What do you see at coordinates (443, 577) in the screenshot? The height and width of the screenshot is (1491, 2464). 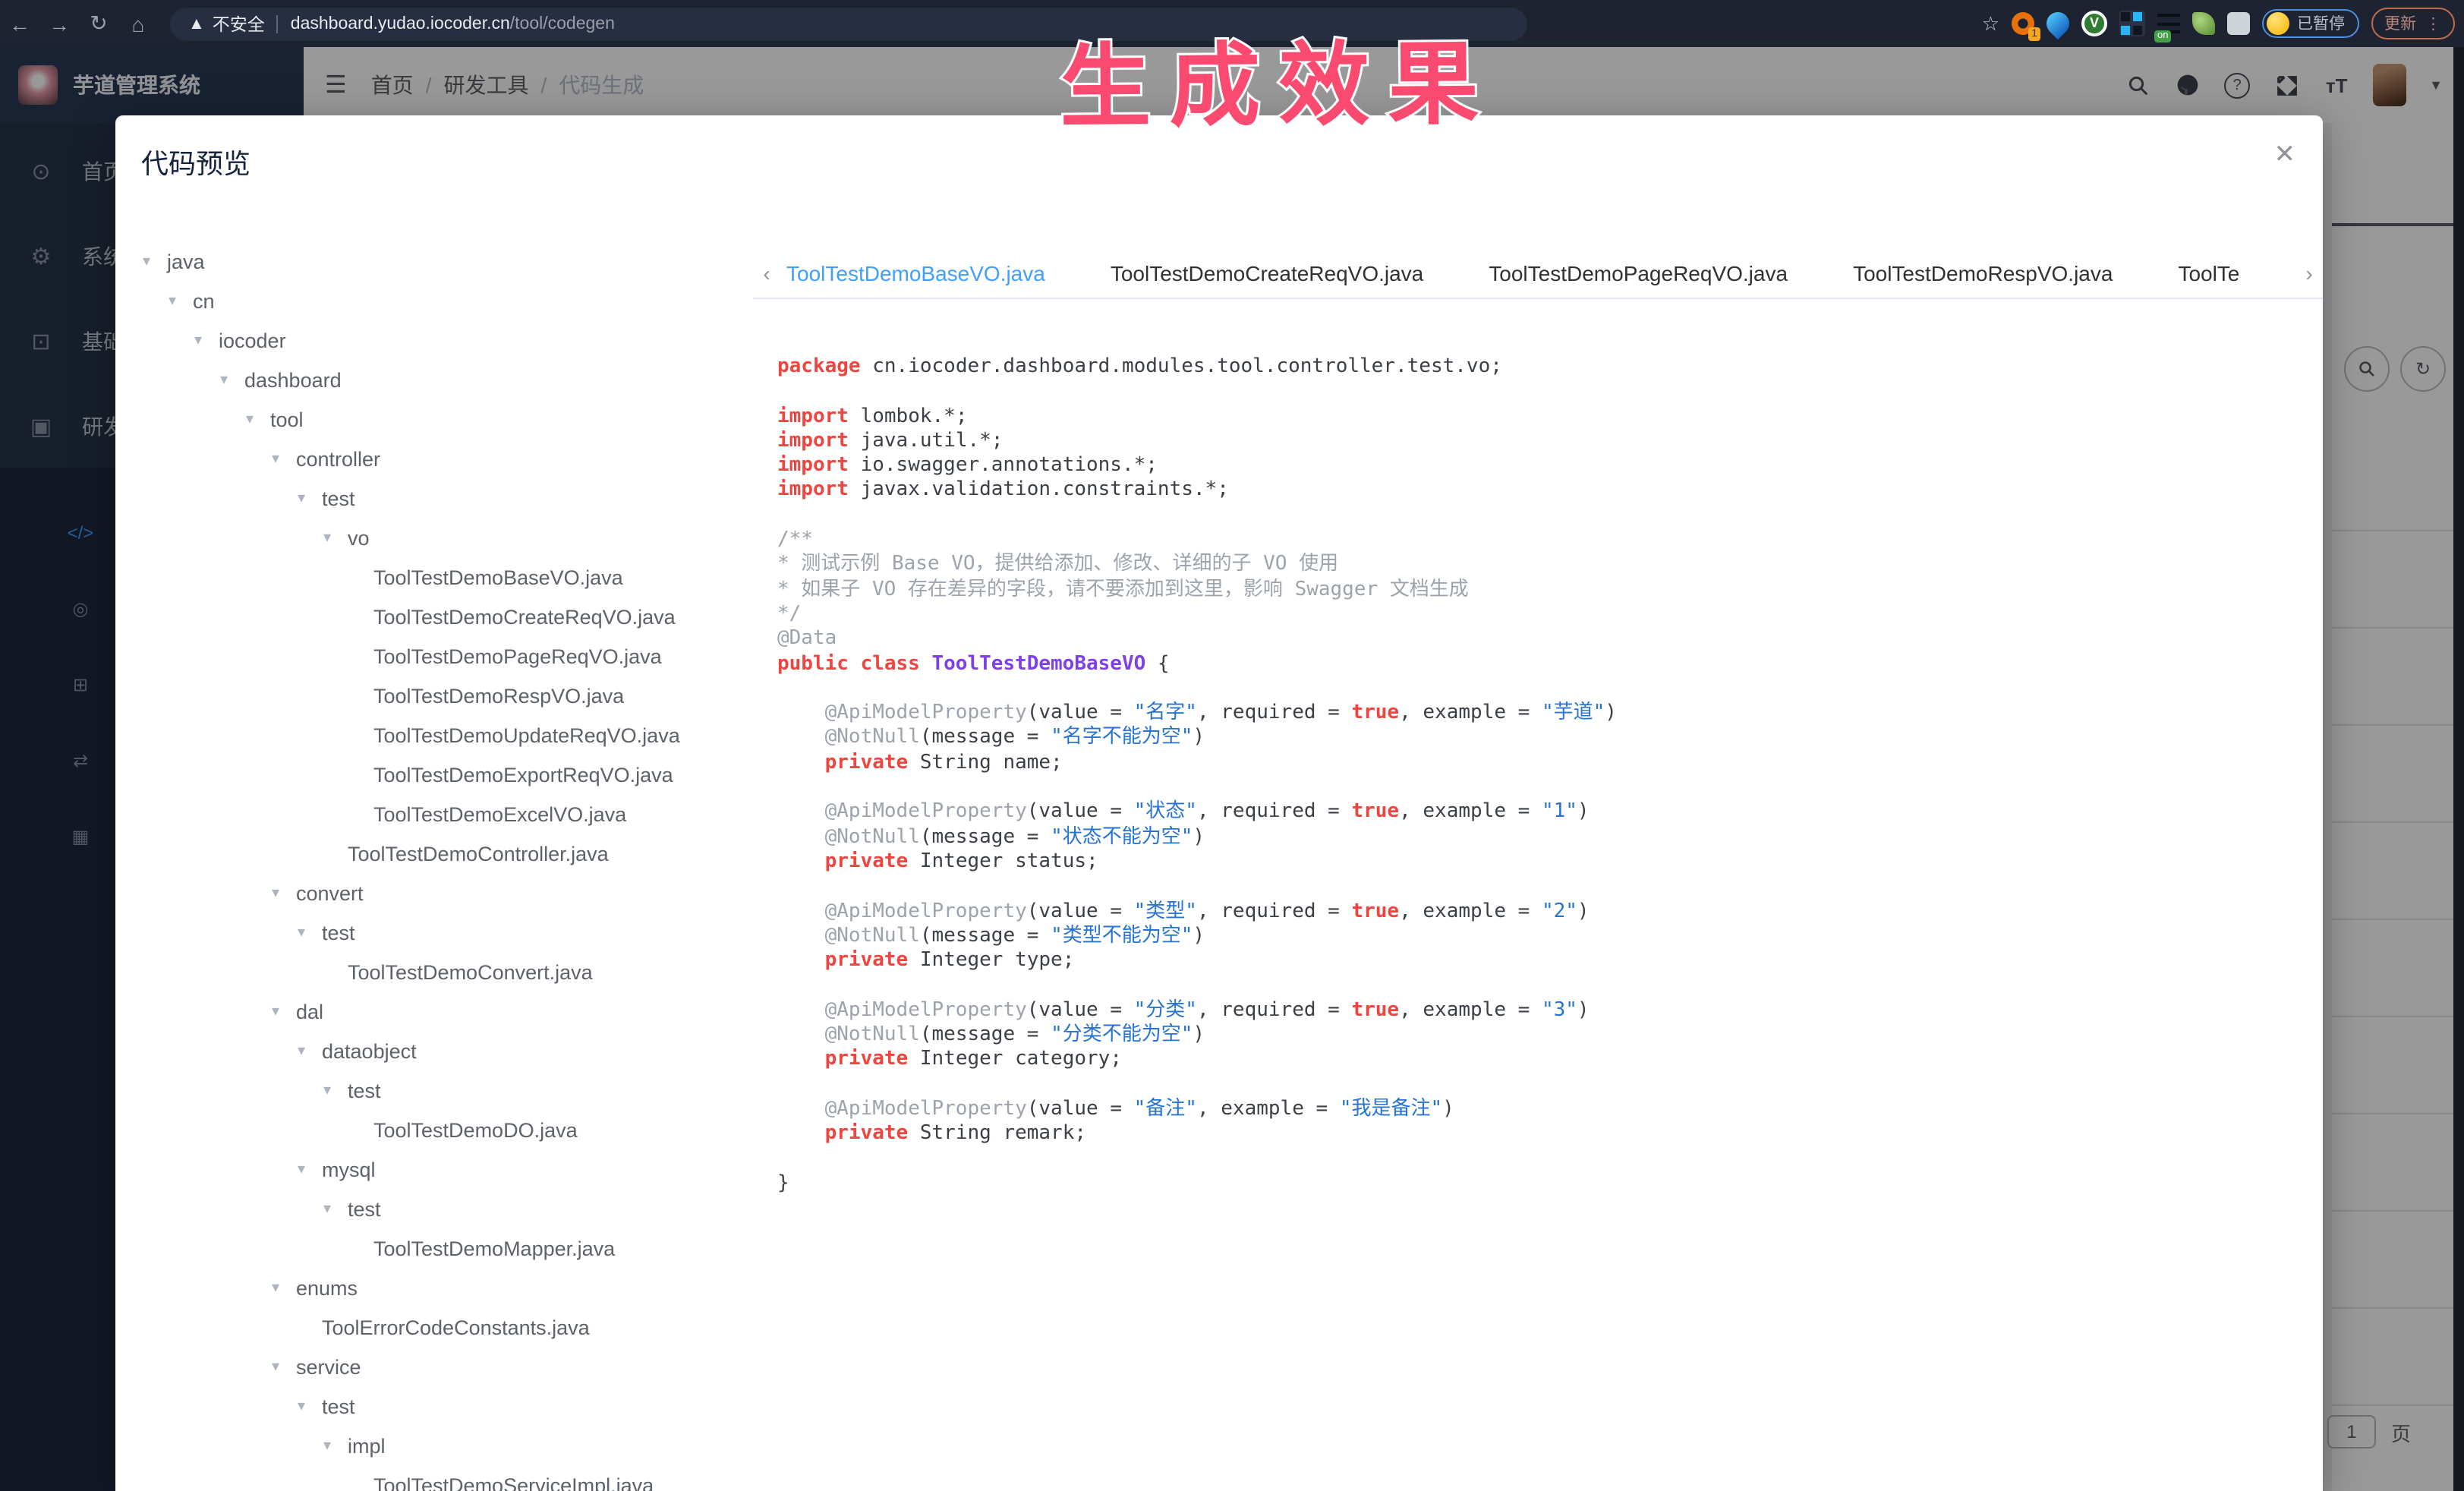 I see `tree-node: ToolTestDemoBaseVO.java` at bounding box center [443, 577].